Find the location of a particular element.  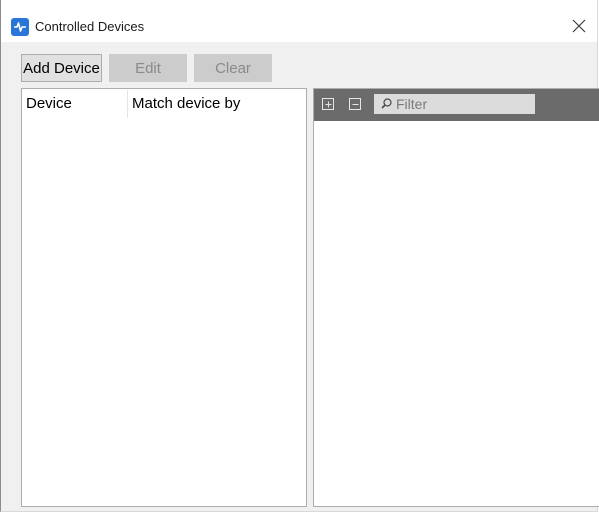

column-divider is located at coordinates (127, 104).